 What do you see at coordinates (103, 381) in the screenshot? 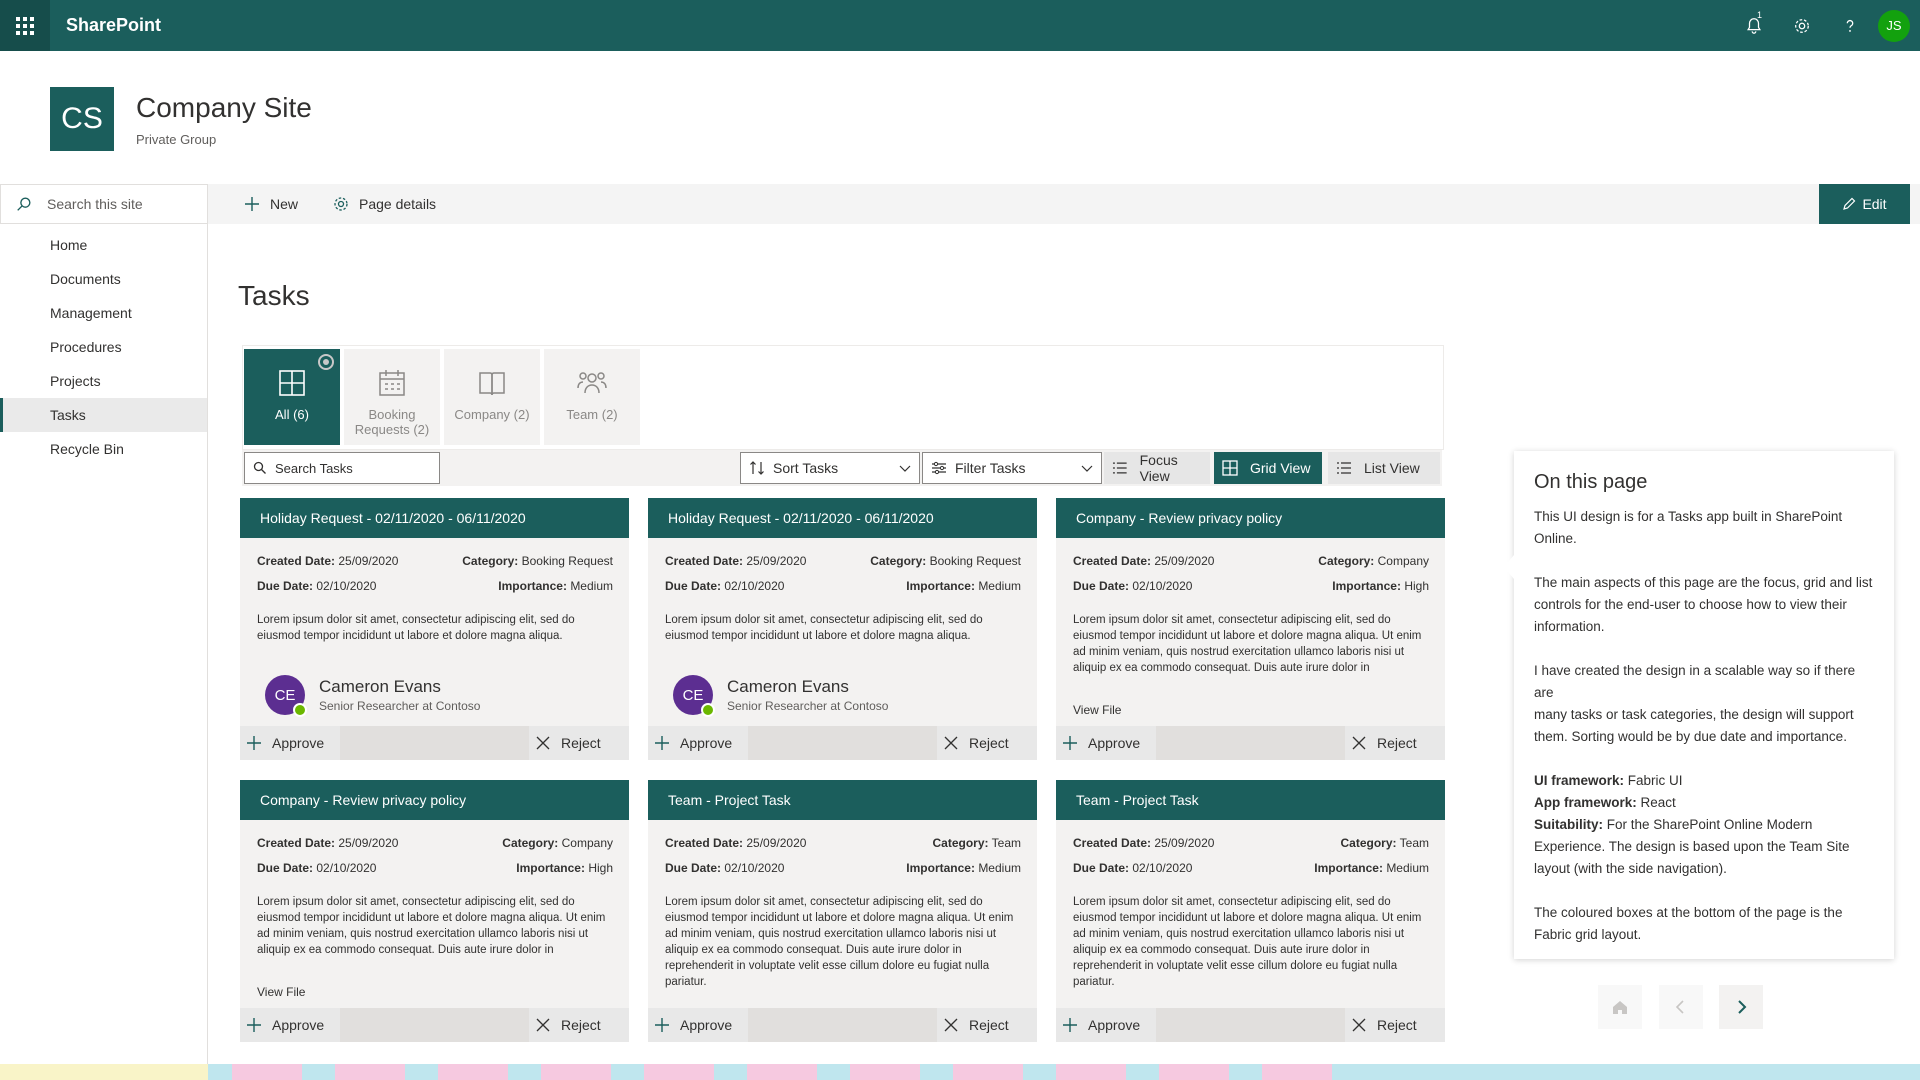
I see `nav-item-projects: Projects` at bounding box center [103, 381].